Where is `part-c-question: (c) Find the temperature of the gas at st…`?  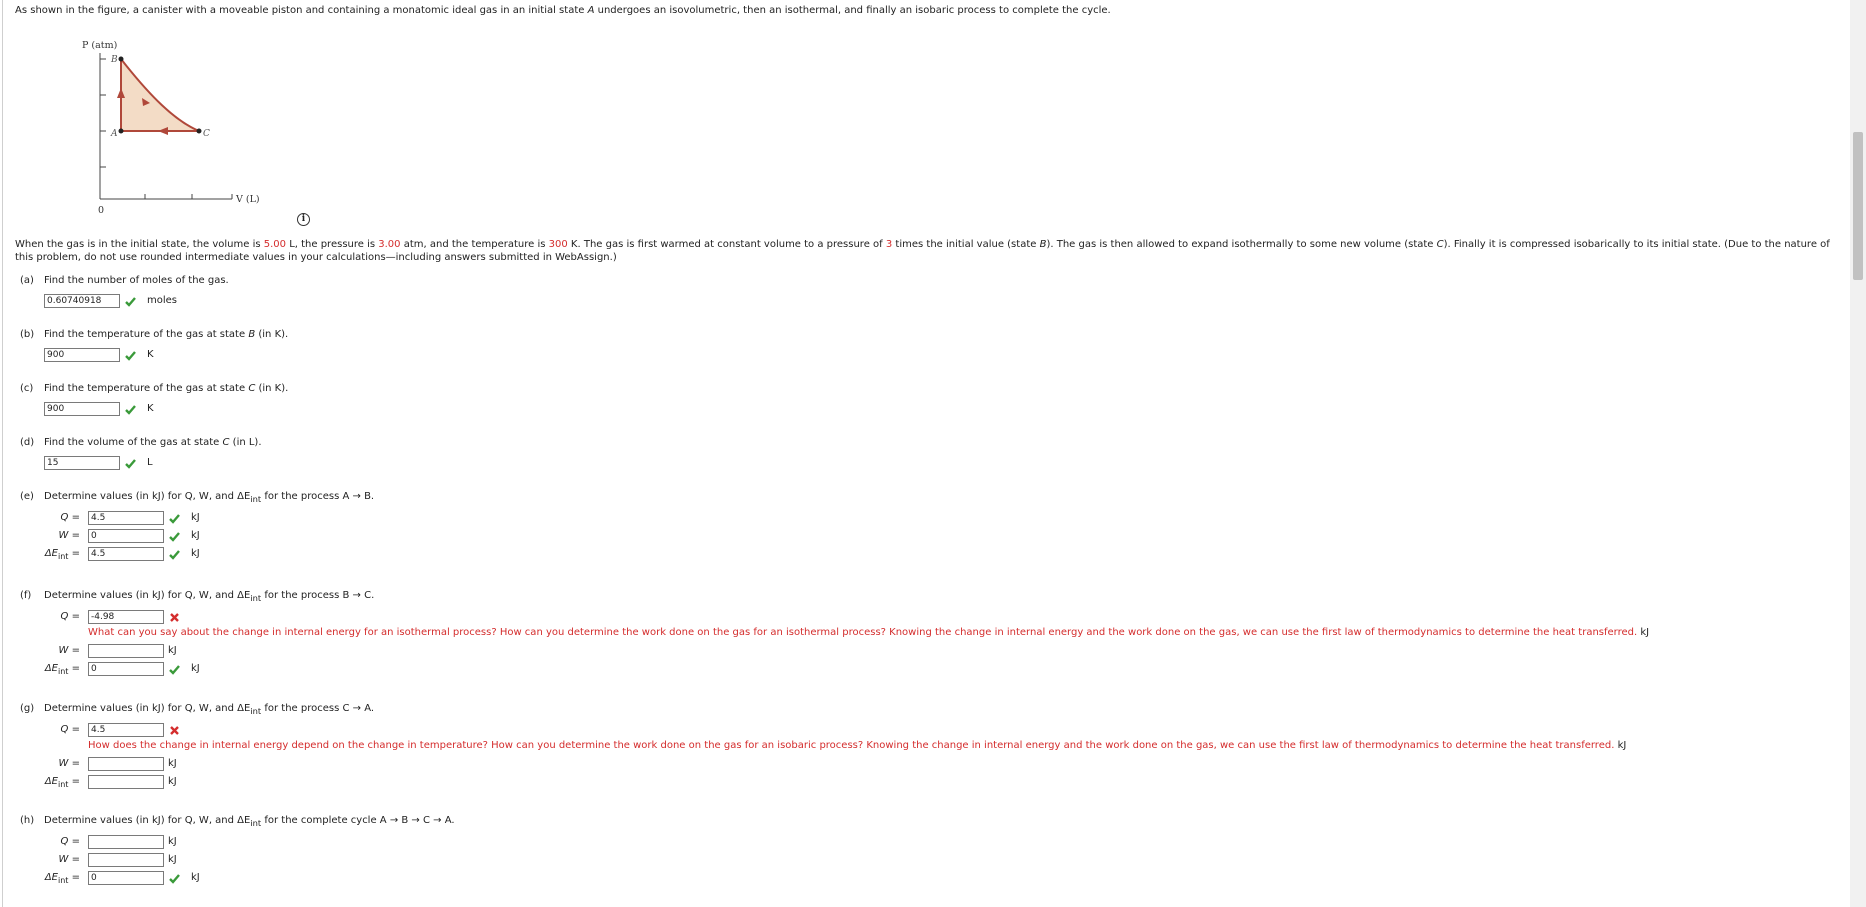 part-c-question: (c) Find the temperature of the gas at st… is located at coordinates (154, 388).